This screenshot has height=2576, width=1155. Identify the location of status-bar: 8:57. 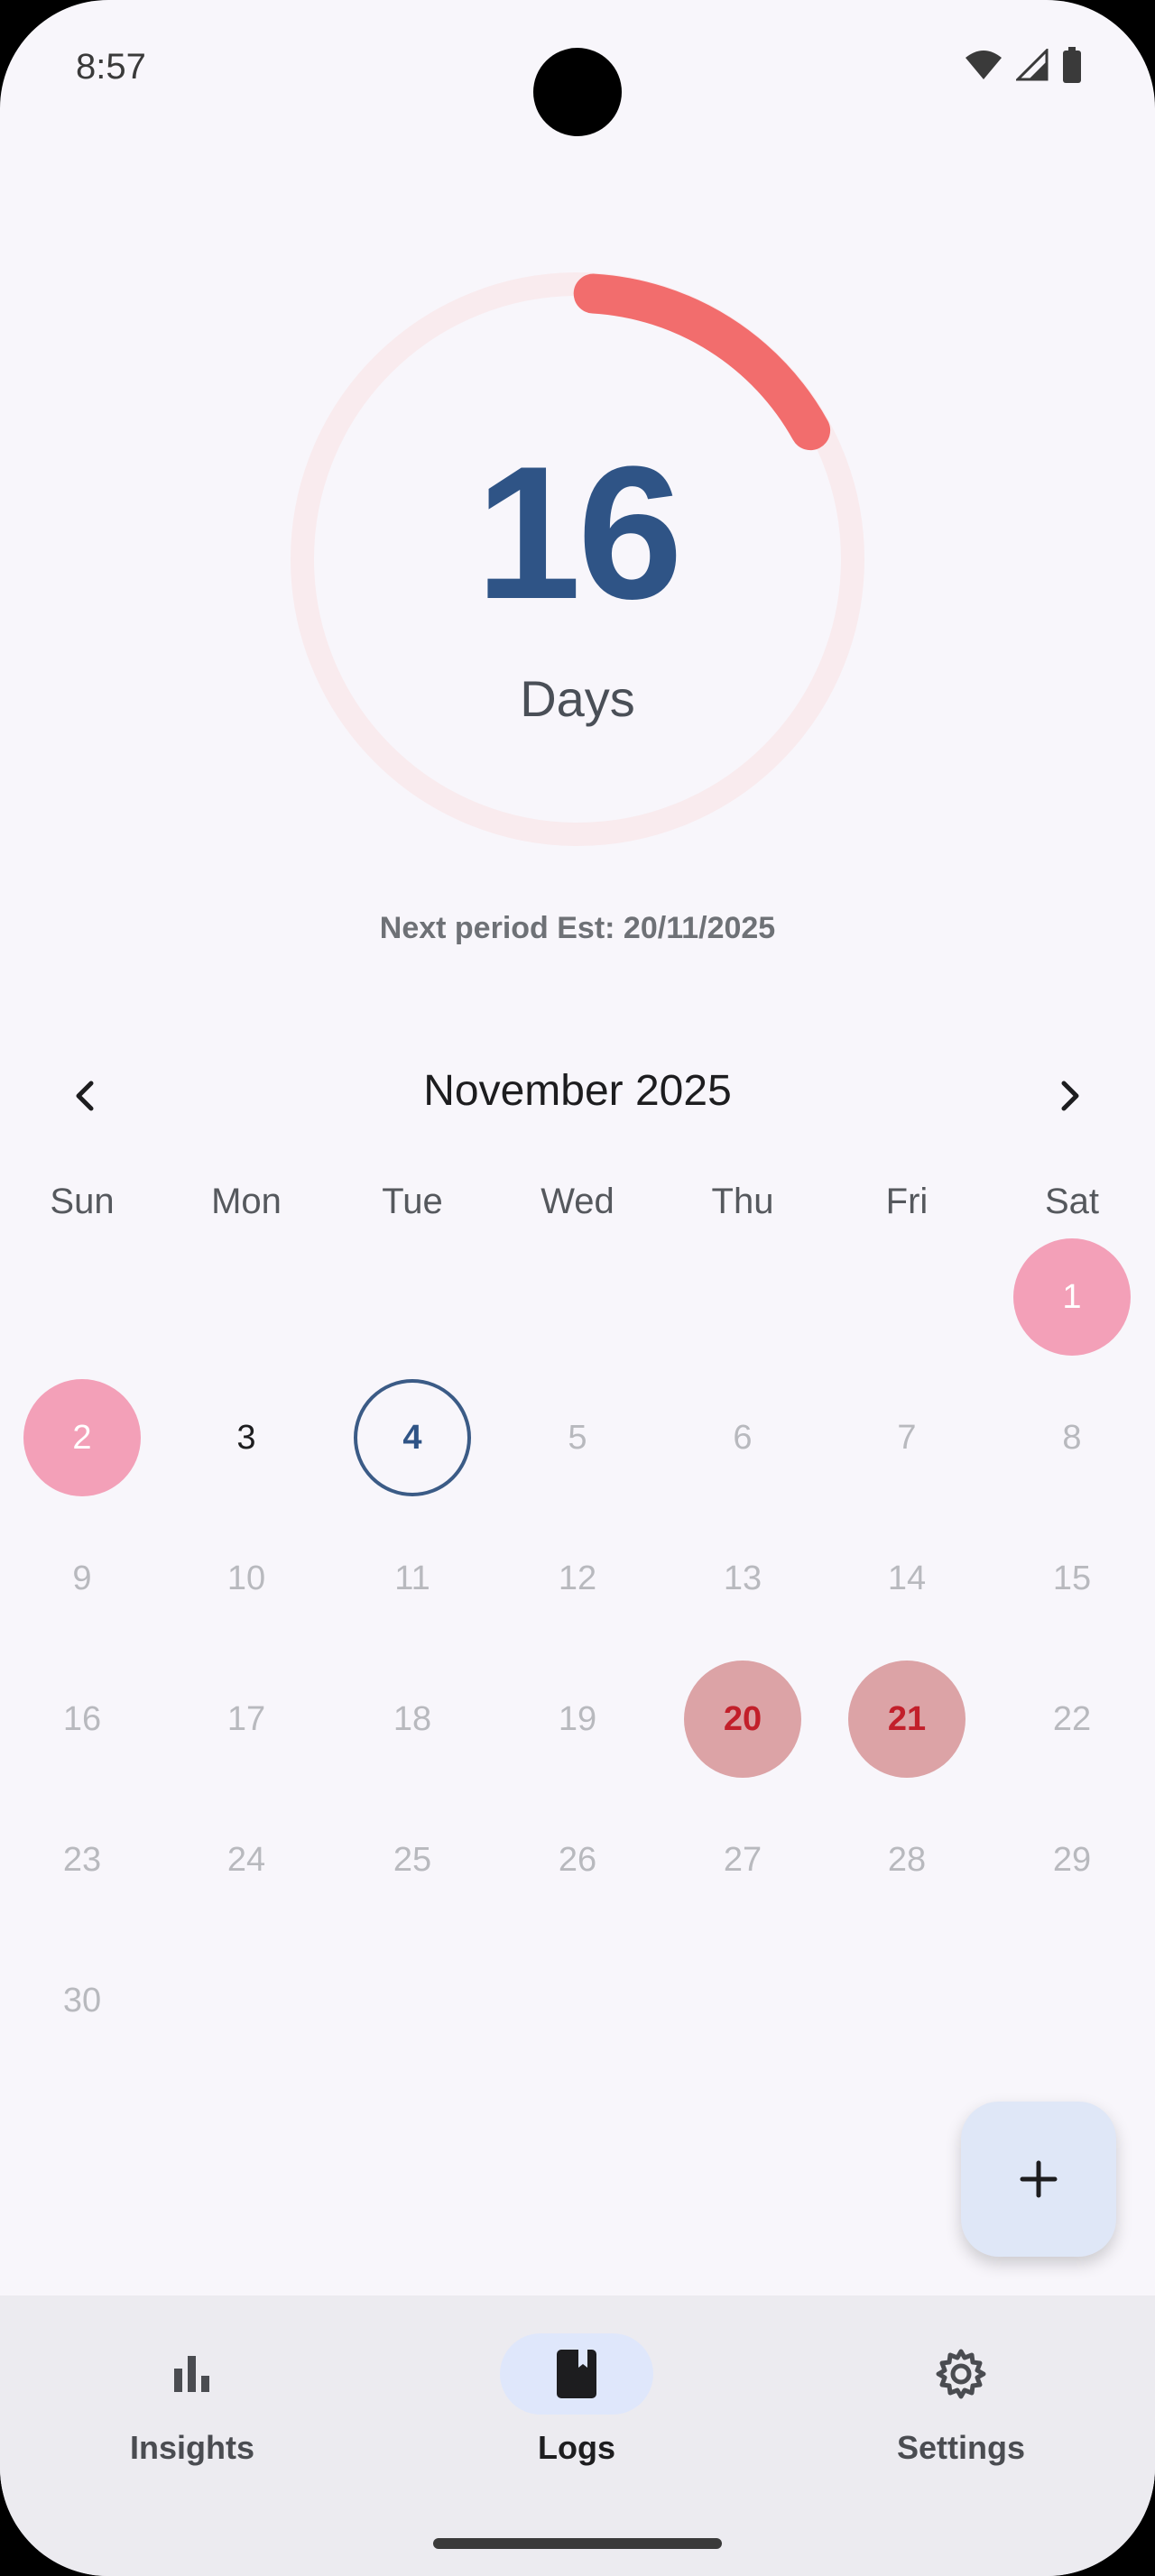
(577, 68).